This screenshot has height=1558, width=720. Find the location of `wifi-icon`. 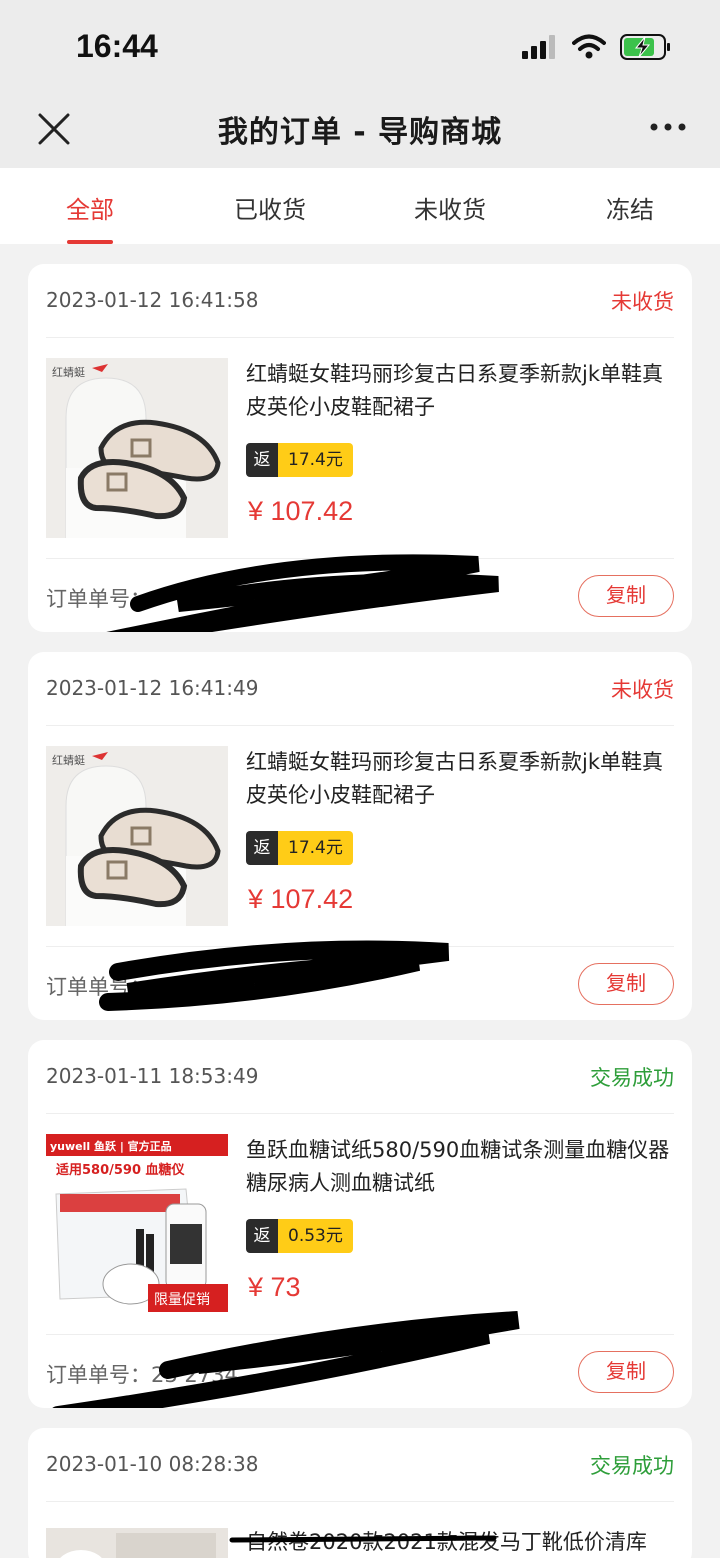

wifi-icon is located at coordinates (589, 46).